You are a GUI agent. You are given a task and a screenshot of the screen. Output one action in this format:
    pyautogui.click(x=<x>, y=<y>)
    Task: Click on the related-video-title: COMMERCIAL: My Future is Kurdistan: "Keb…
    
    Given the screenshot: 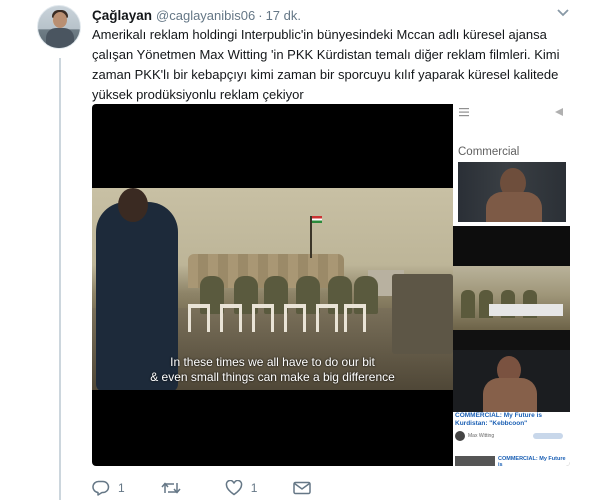 What is the action you would take?
    pyautogui.click(x=510, y=420)
    